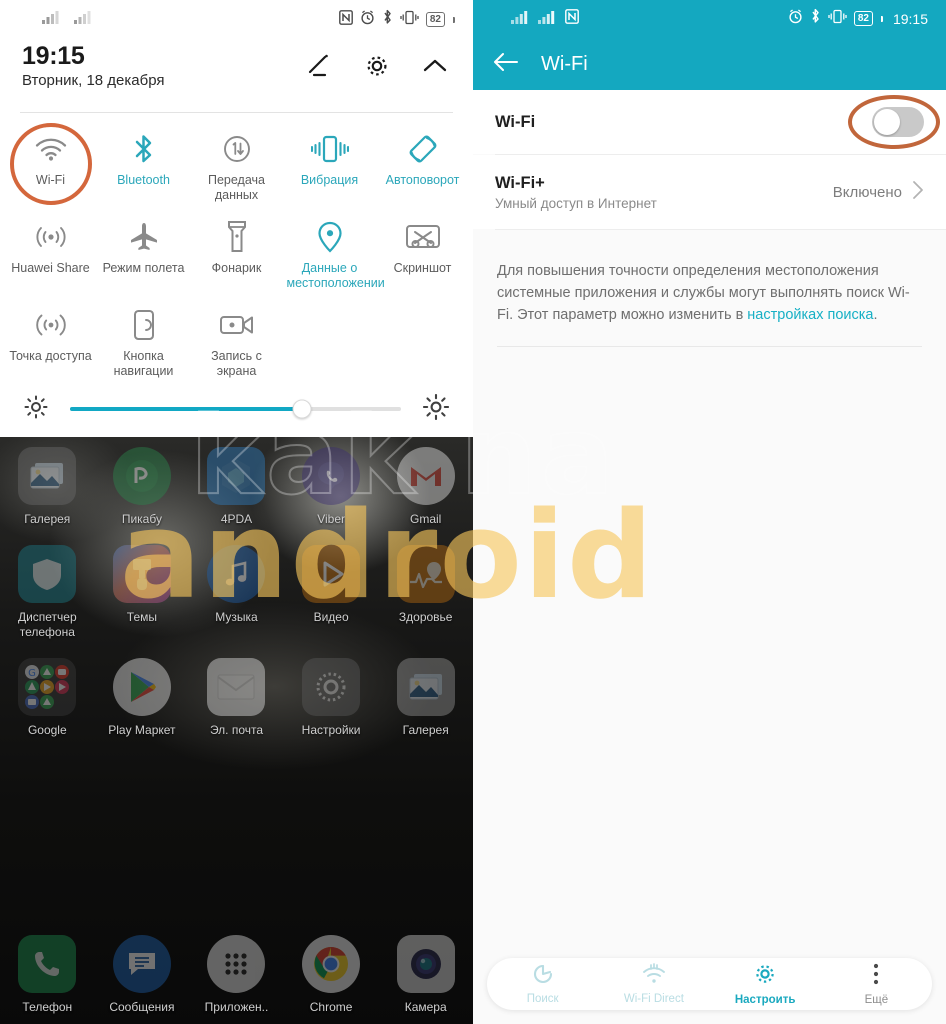 The width and height of the screenshot is (946, 1024). What do you see at coordinates (236, 574) in the screenshot?
I see `music-icon` at bounding box center [236, 574].